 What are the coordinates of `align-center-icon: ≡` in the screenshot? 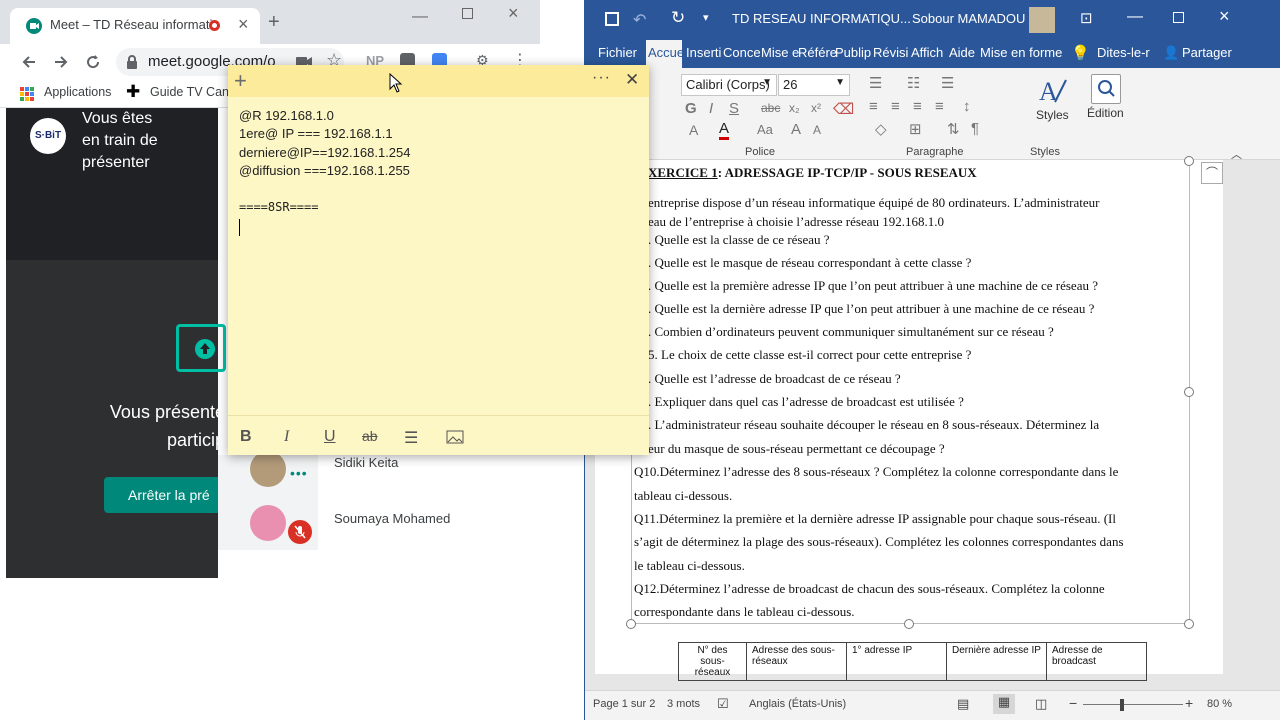 It's located at (895, 106).